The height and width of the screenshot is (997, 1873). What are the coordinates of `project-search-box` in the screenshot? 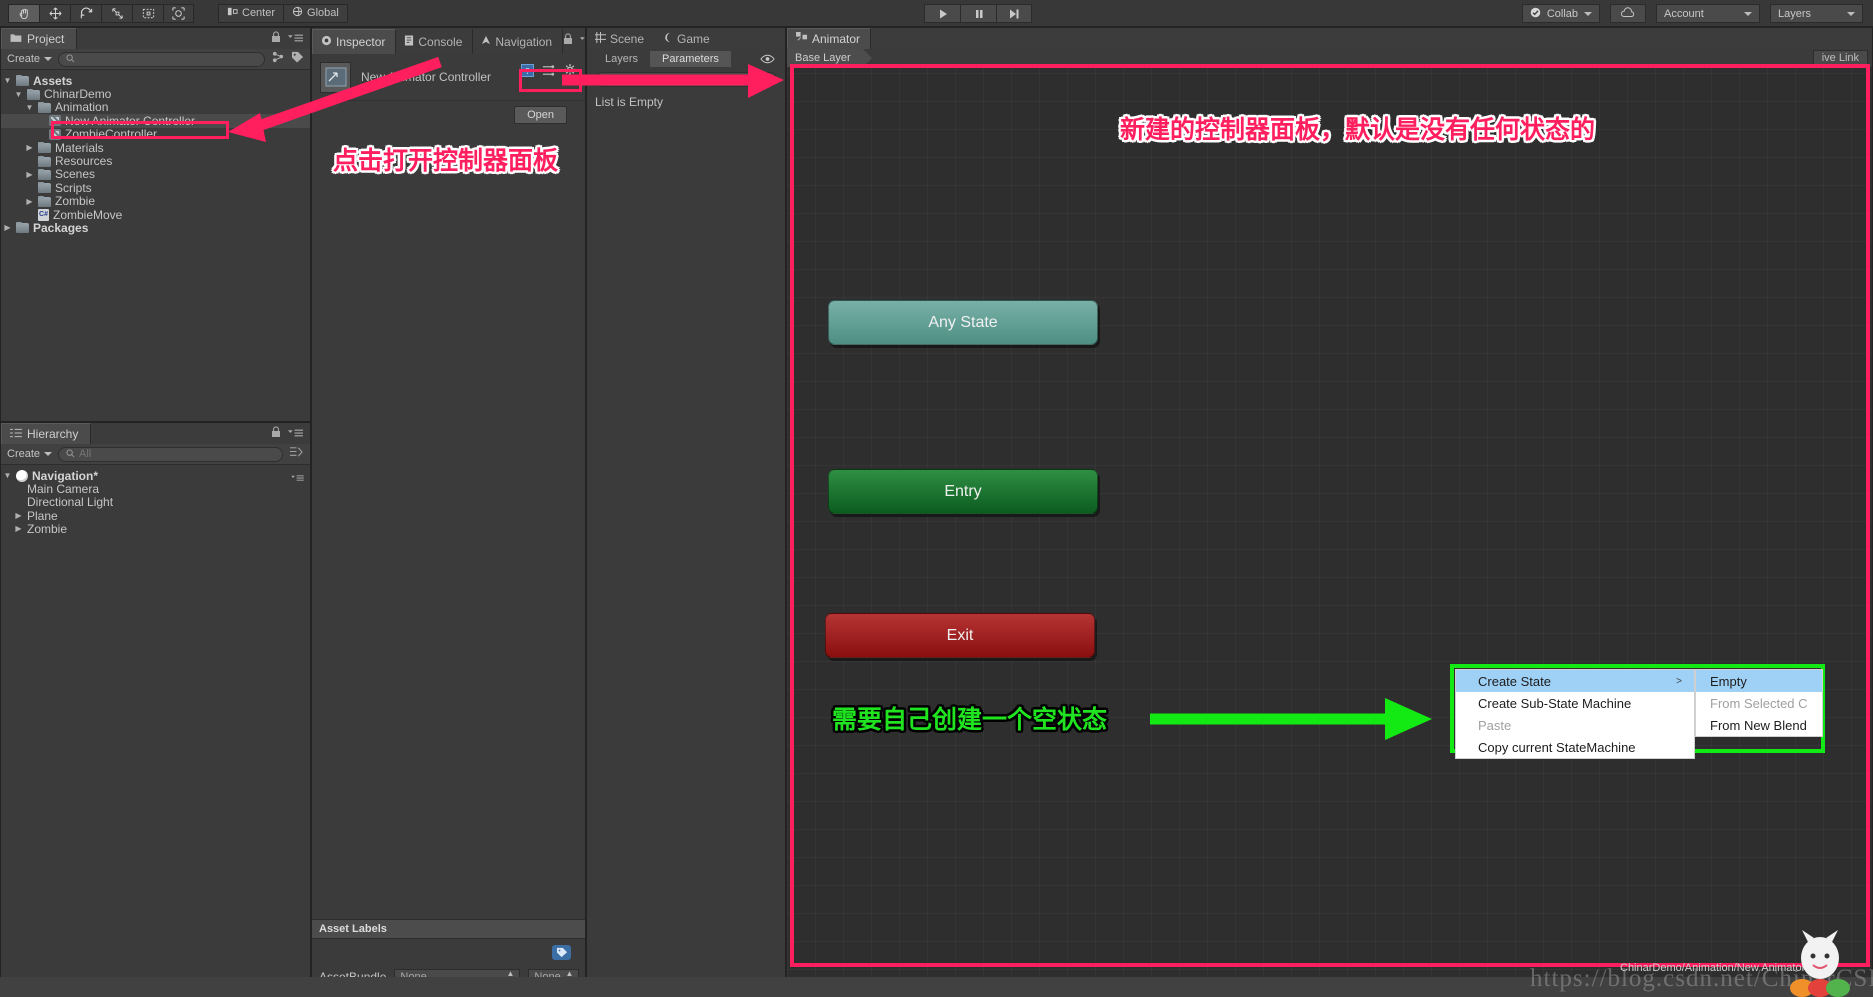 It's located at (161, 59).